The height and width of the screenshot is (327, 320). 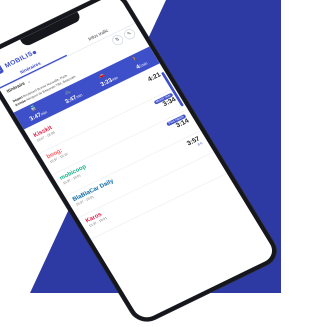 What do you see at coordinates (2, 70) in the screenshot?
I see `hamburger-icon: ☰` at bounding box center [2, 70].